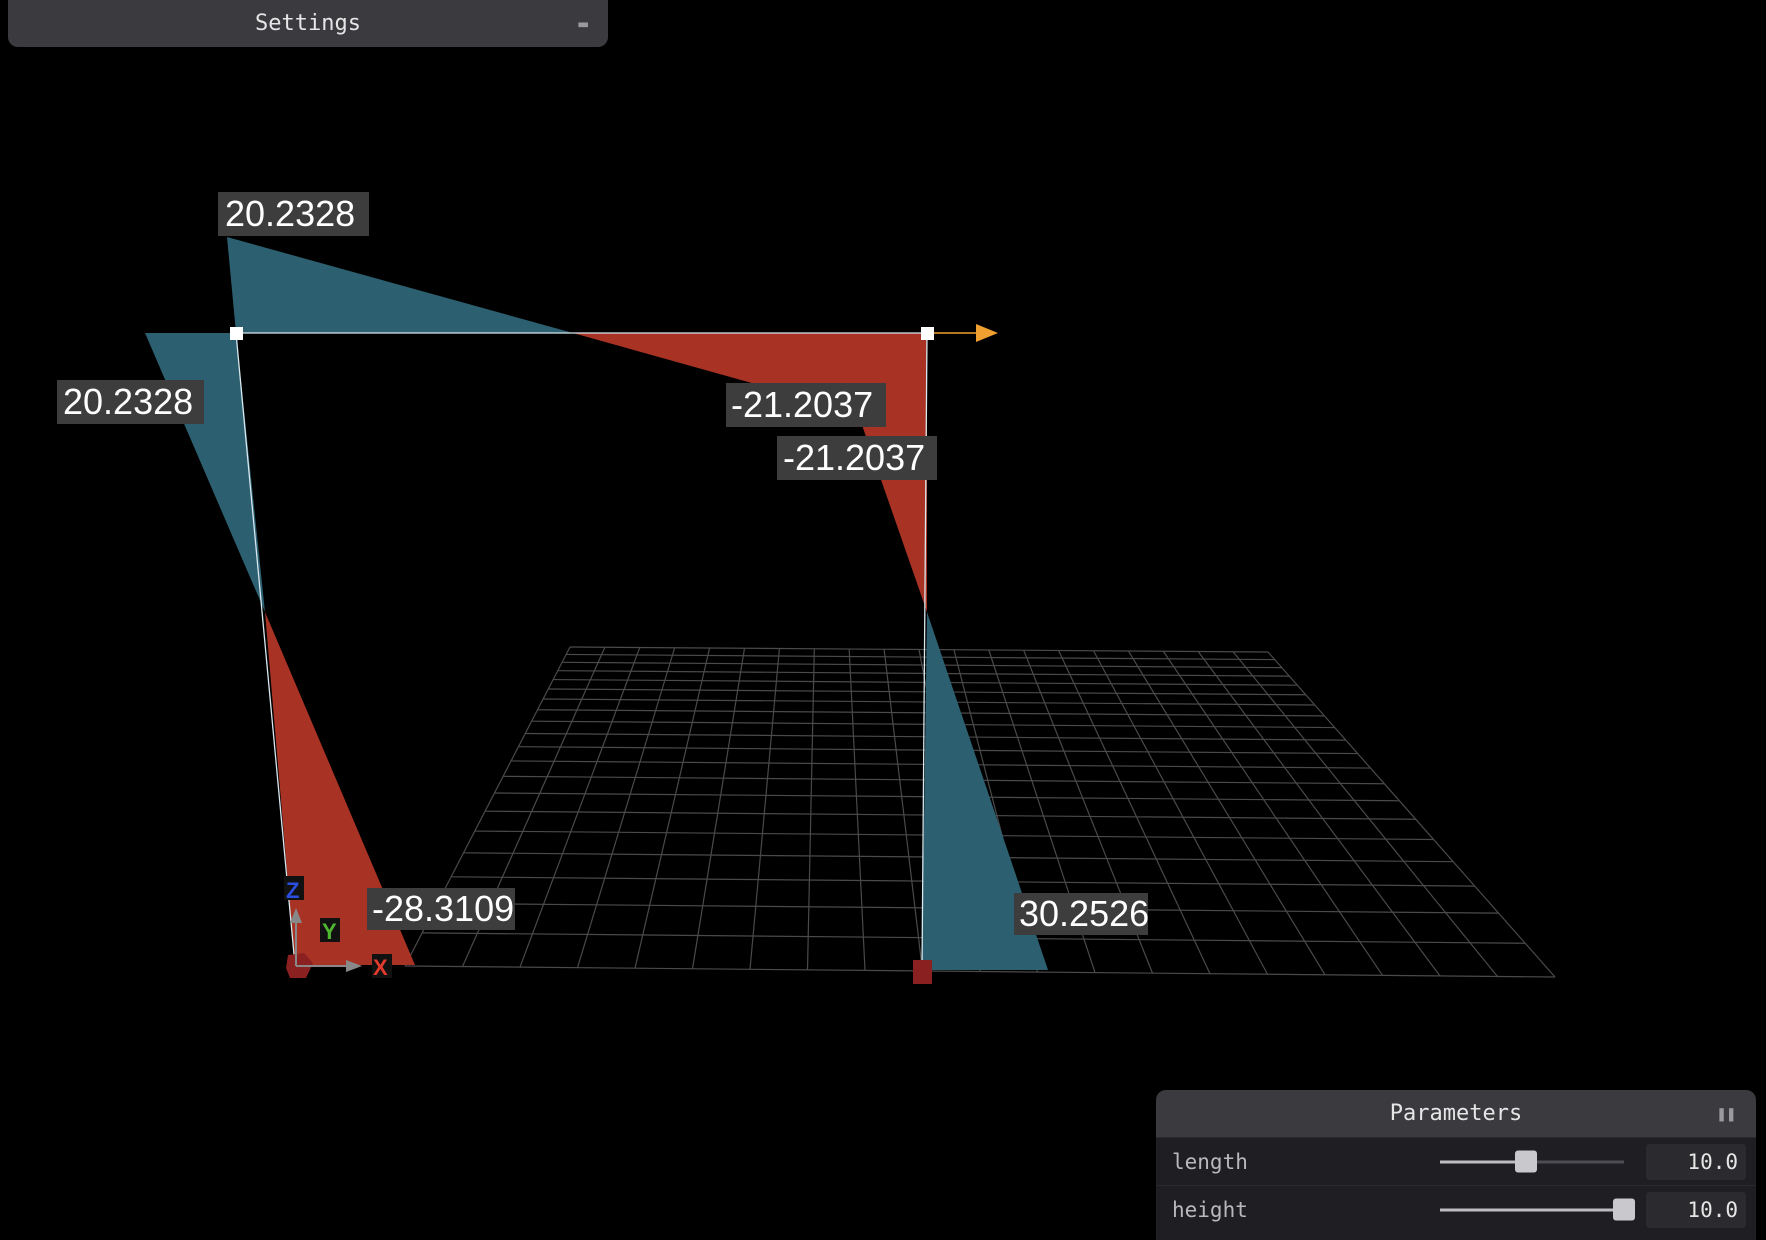 The height and width of the screenshot is (1240, 1766). I want to click on length-slider-knob, so click(1526, 1161).